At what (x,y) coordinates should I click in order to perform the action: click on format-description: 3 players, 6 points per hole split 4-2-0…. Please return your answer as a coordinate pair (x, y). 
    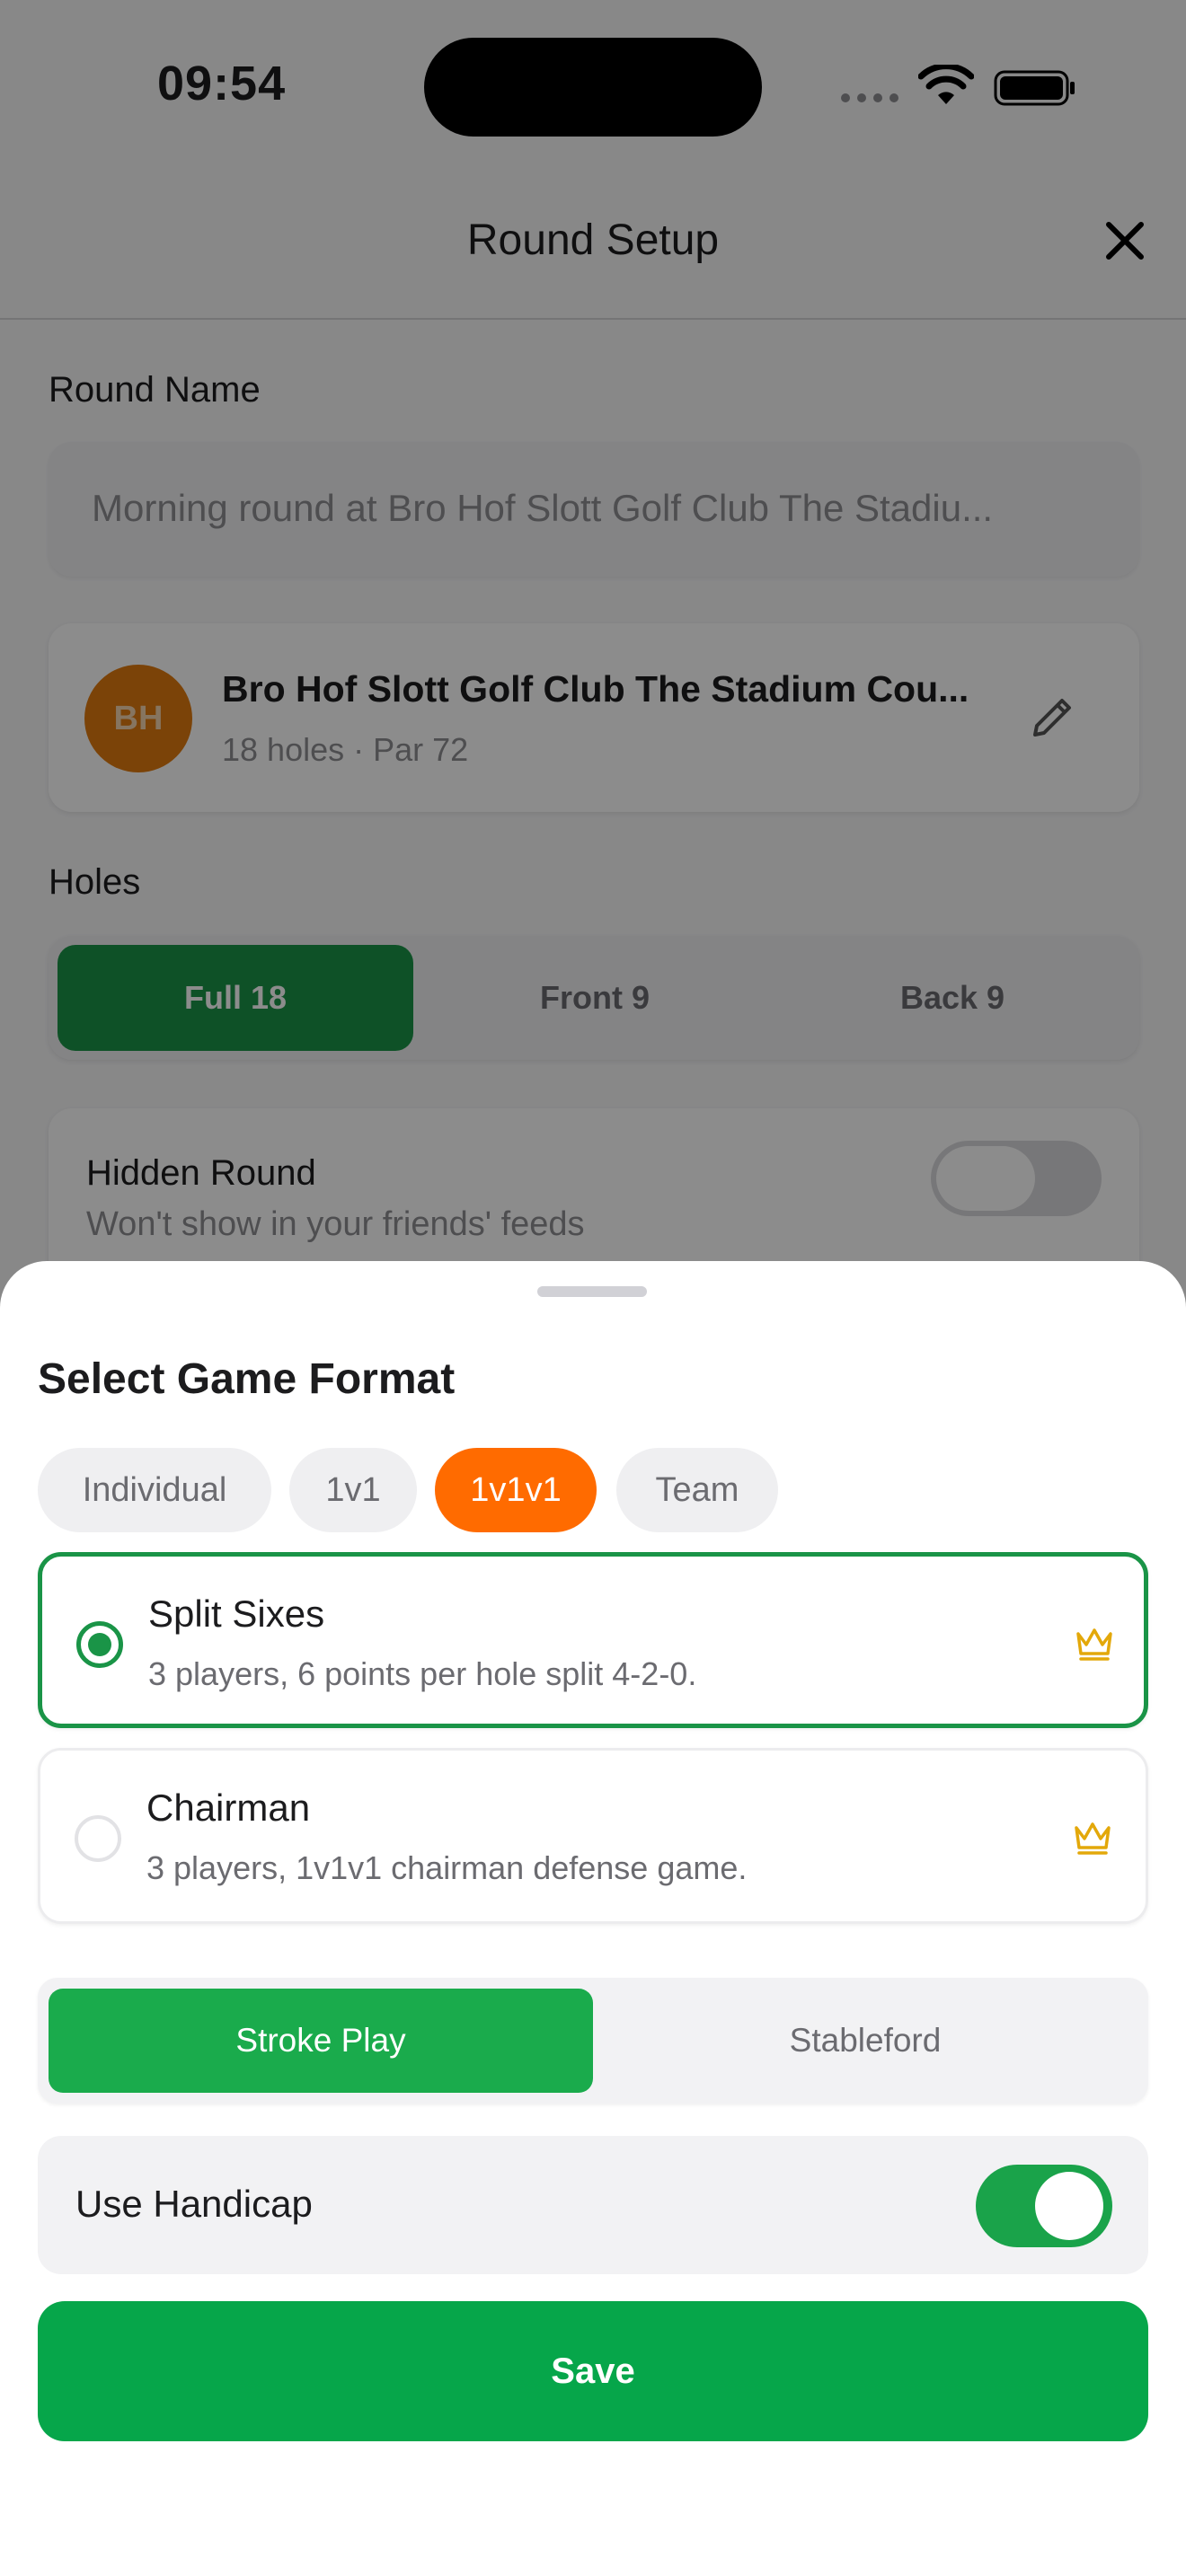
    Looking at the image, I should click on (422, 1673).